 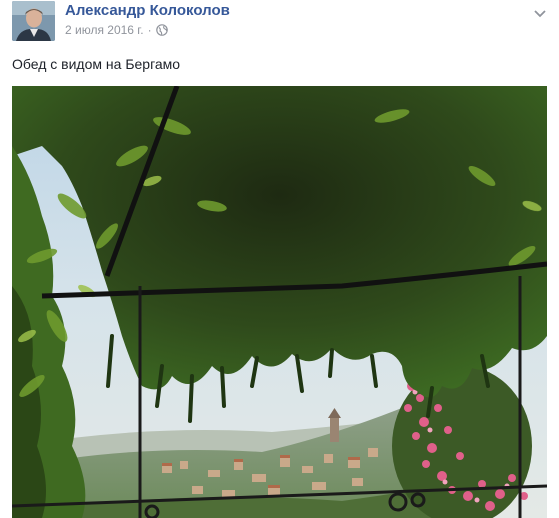 What do you see at coordinates (540, 12) in the screenshot?
I see `chevron-down-icon` at bounding box center [540, 12].